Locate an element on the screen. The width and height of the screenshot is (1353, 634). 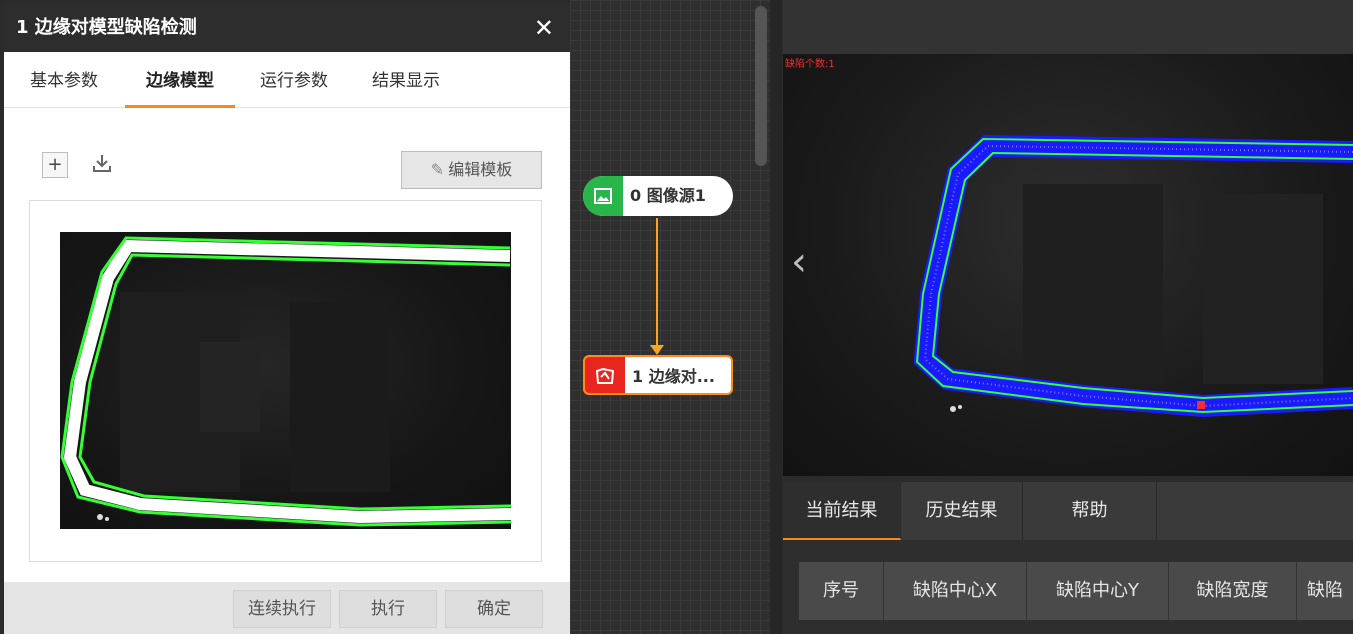
image-icon is located at coordinates (603, 196).